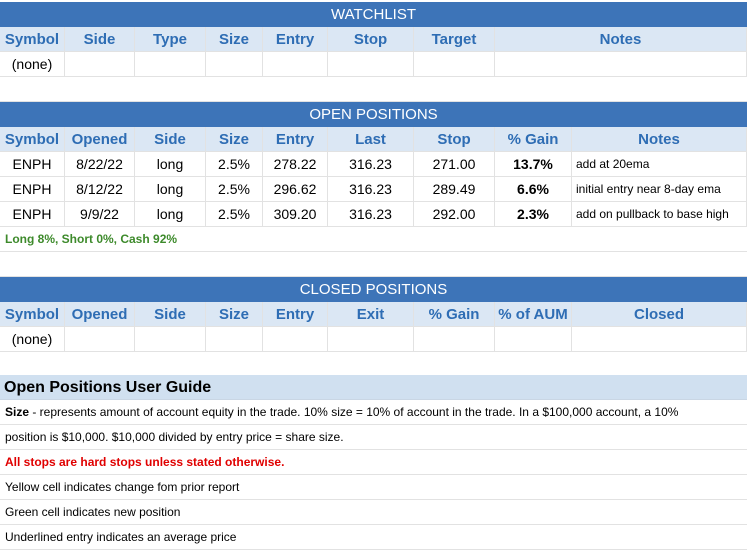 The height and width of the screenshot is (550, 747). Describe the element at coordinates (373, 114) in the screenshot. I see `open-positions-title: OPEN POSITIONS` at that location.